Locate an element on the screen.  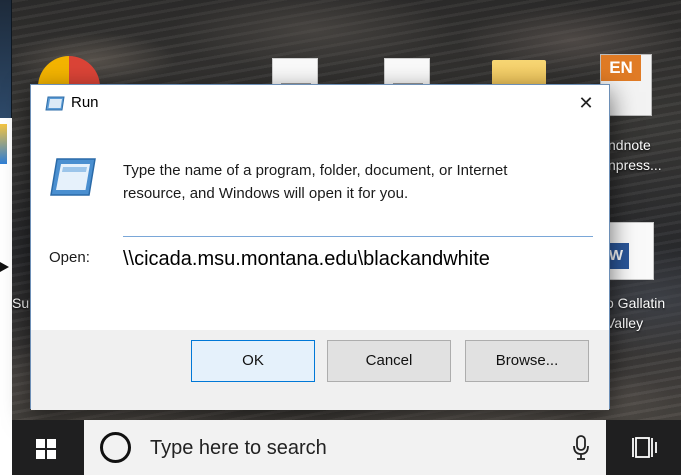
en-badge: EN is located at coordinates (621, 68).